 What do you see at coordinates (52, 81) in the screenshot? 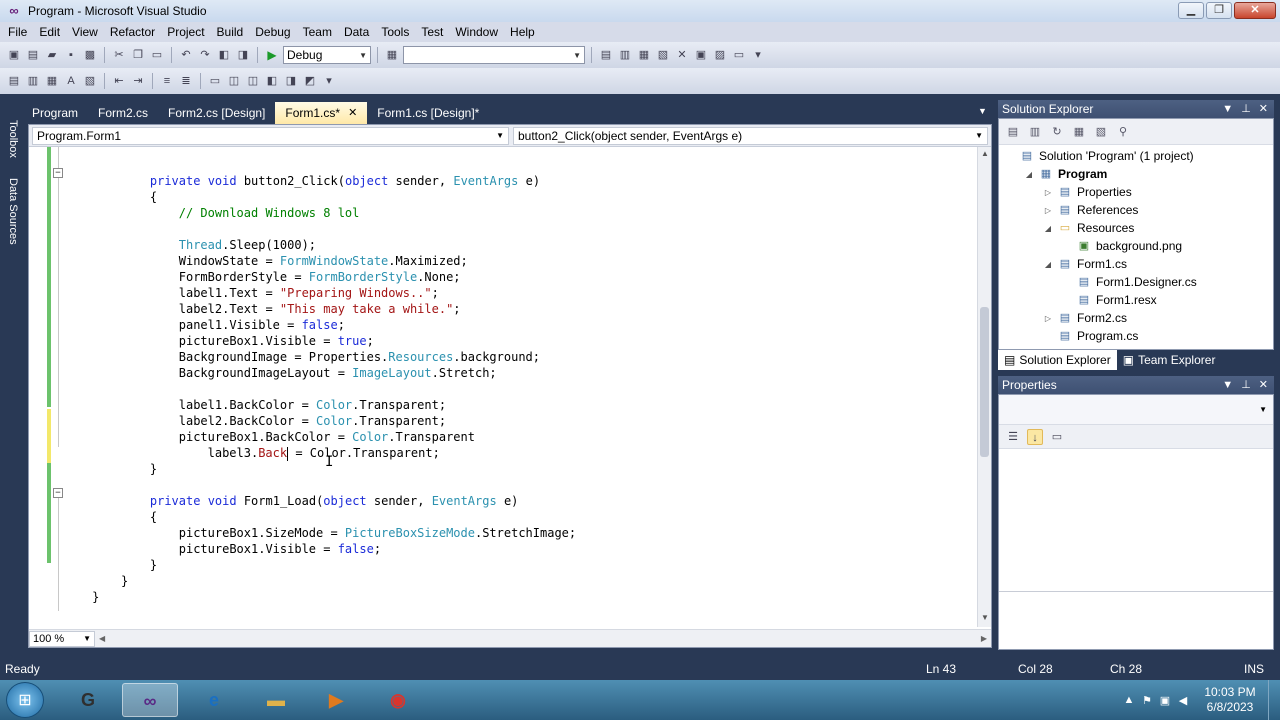
I see `quick-info-icon: ▦` at bounding box center [52, 81].